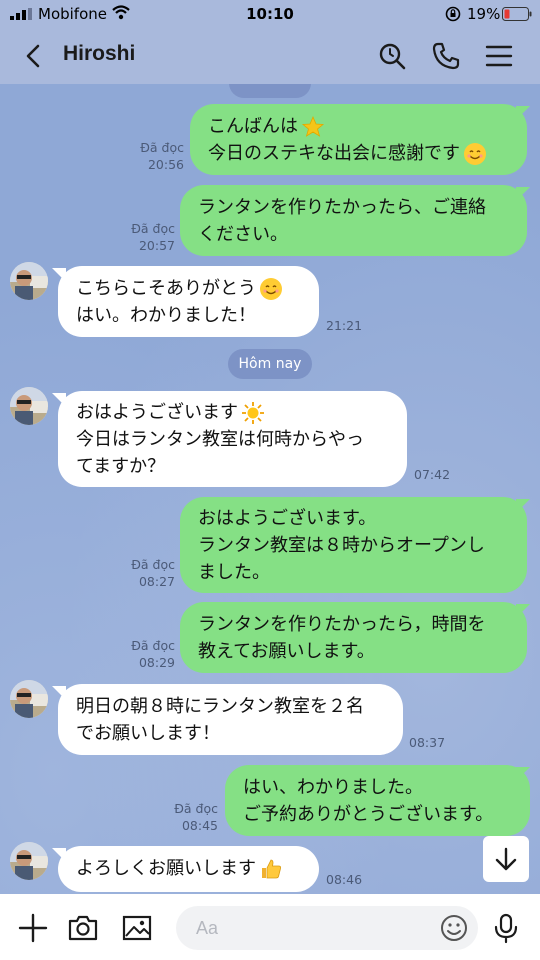 The width and height of the screenshot is (540, 960). I want to click on search-icon, so click(392, 56).